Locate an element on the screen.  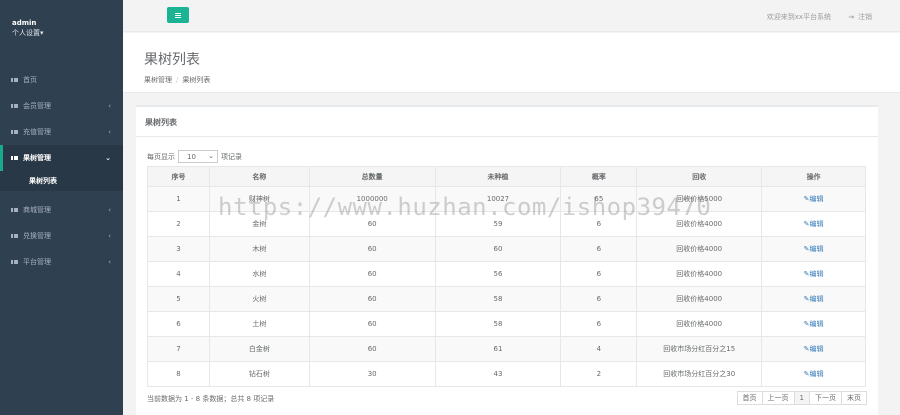
table-cell: 水树 is located at coordinates (259, 274).